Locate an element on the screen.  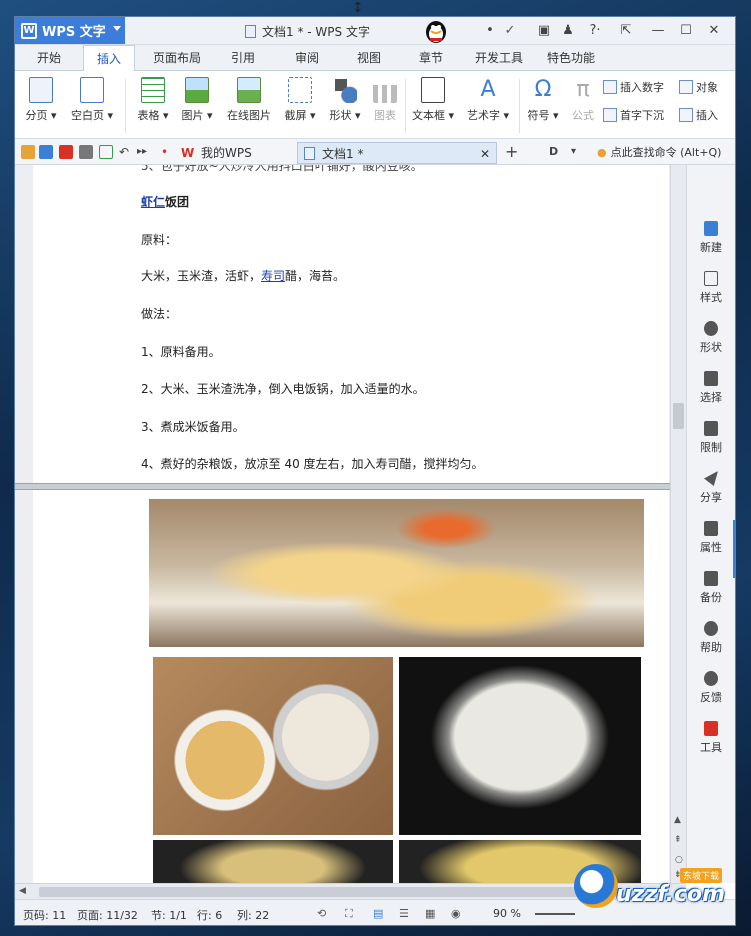
close-tab-icon: ✕ is located at coordinates (485, 154).